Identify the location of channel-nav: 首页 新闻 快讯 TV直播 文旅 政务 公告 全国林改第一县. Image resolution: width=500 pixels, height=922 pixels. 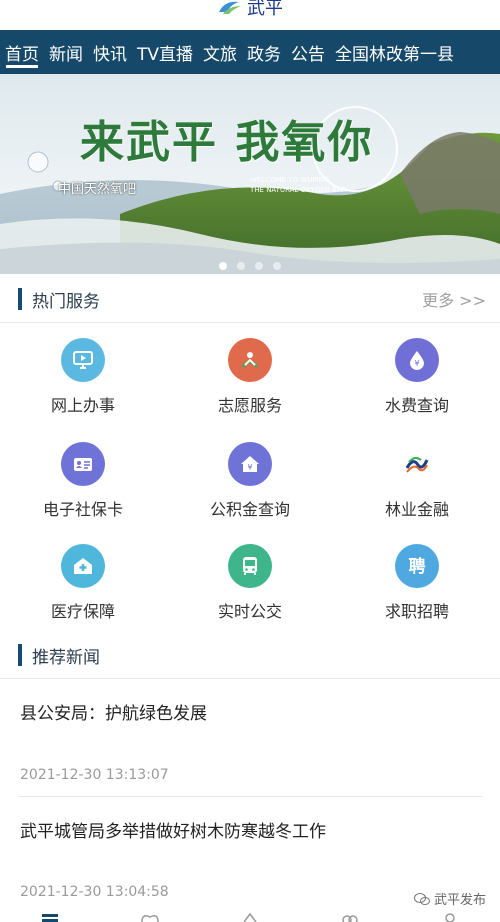
(250, 52).